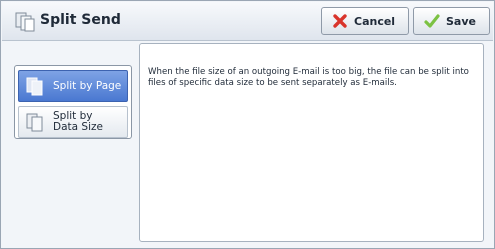 The image size is (495, 249). I want to click on split-send-icon, so click(25, 22).